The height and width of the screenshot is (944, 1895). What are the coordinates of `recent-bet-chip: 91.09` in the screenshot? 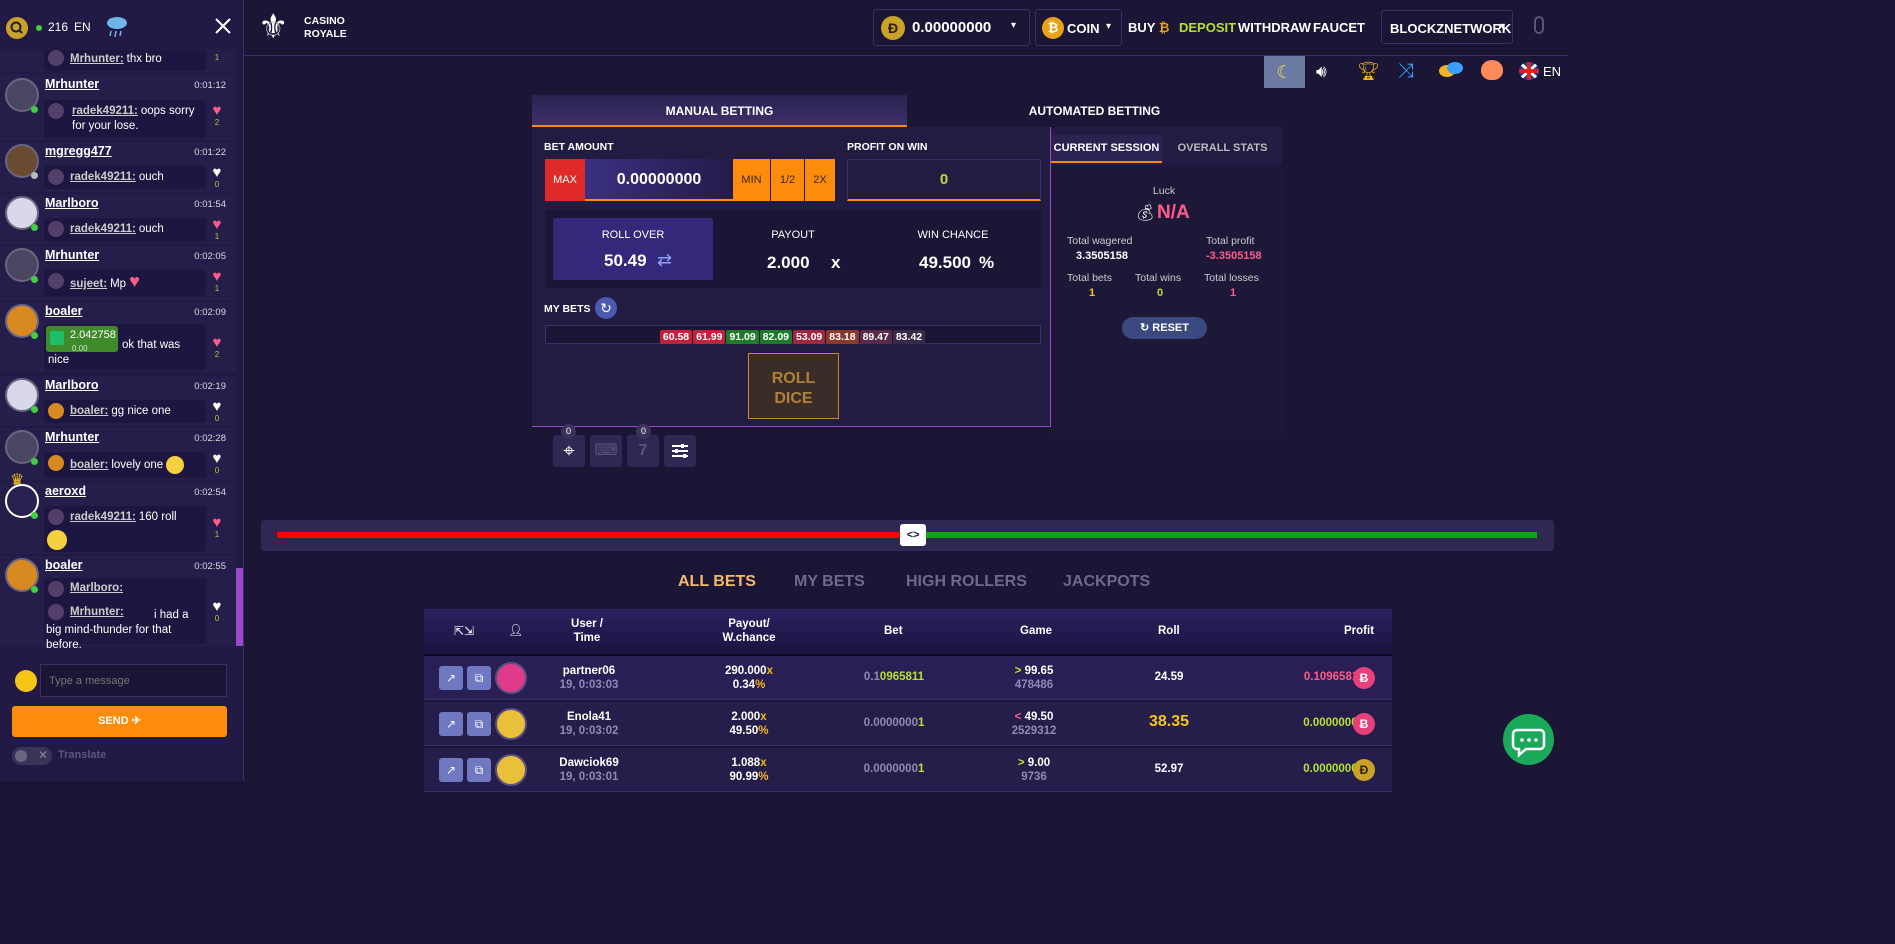 It's located at (742, 337).